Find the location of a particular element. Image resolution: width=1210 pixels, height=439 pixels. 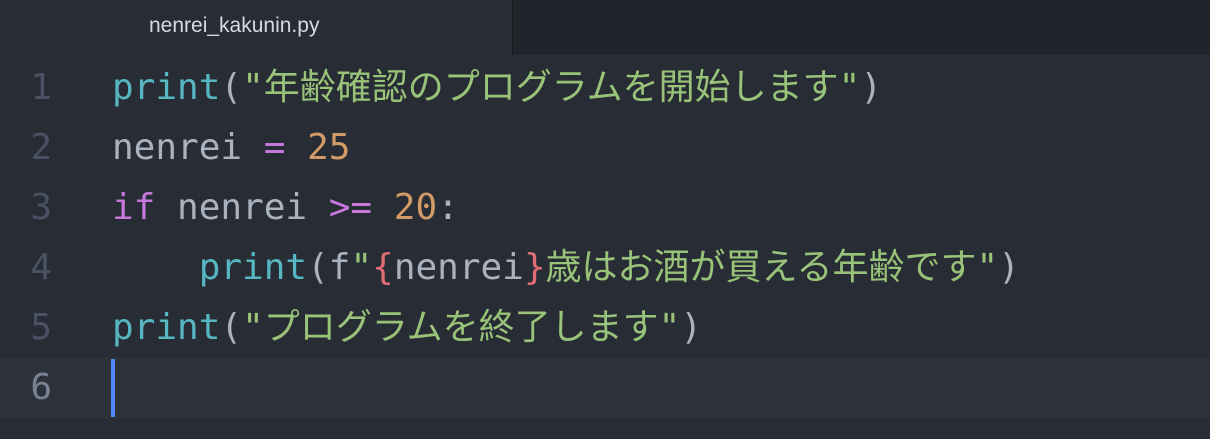

code-token-str: " is located at coordinates (361, 267).